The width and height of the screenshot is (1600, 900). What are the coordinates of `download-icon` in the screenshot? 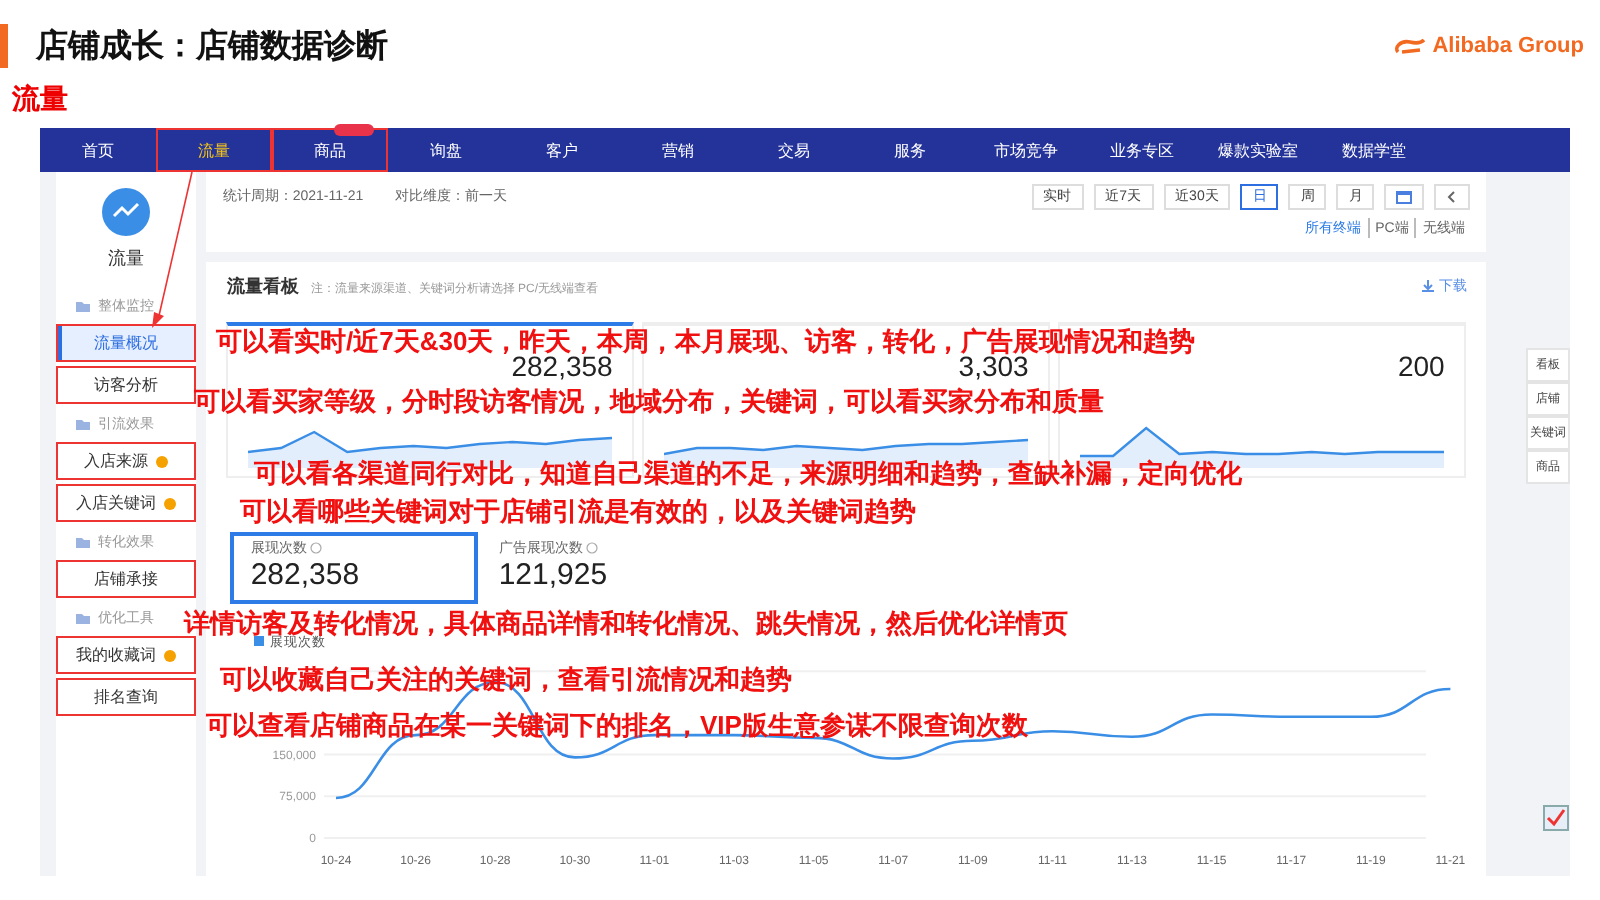 It's located at (1428, 286).